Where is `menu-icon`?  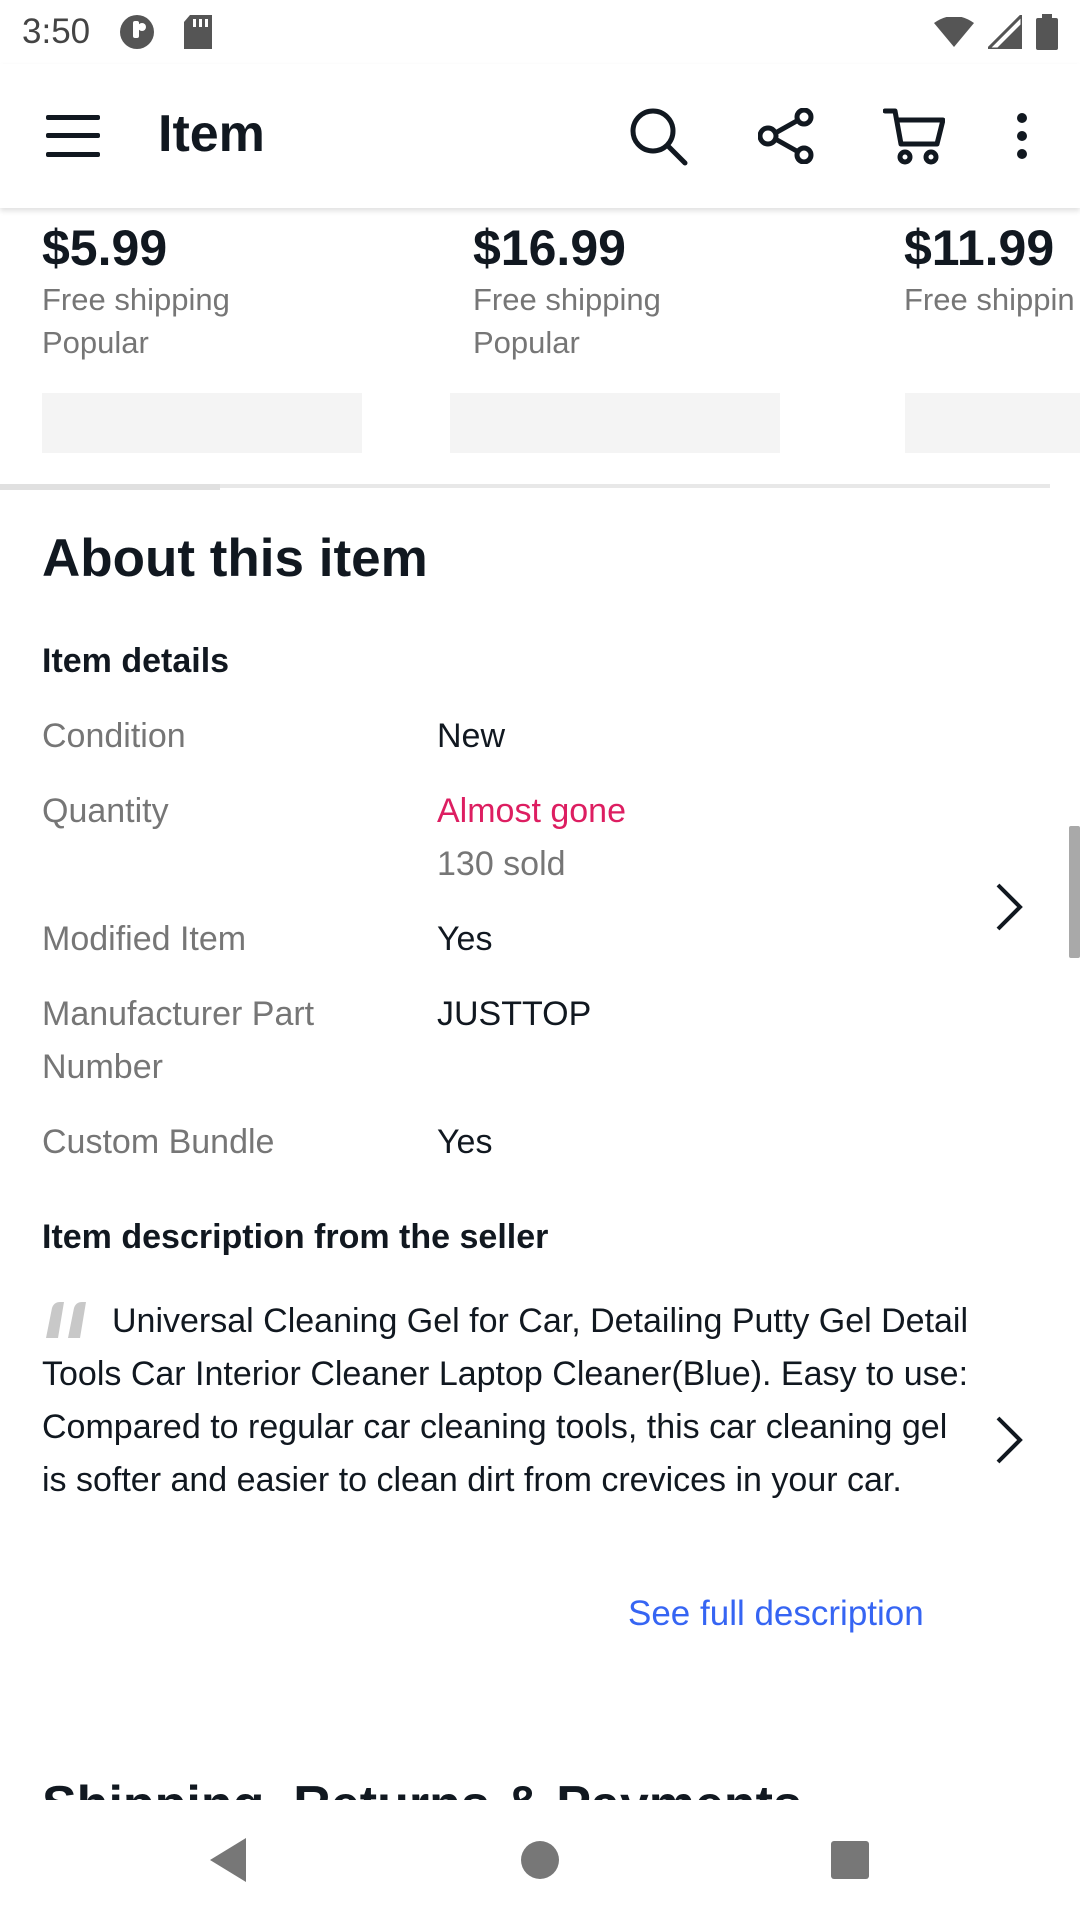
menu-icon is located at coordinates (73, 136).